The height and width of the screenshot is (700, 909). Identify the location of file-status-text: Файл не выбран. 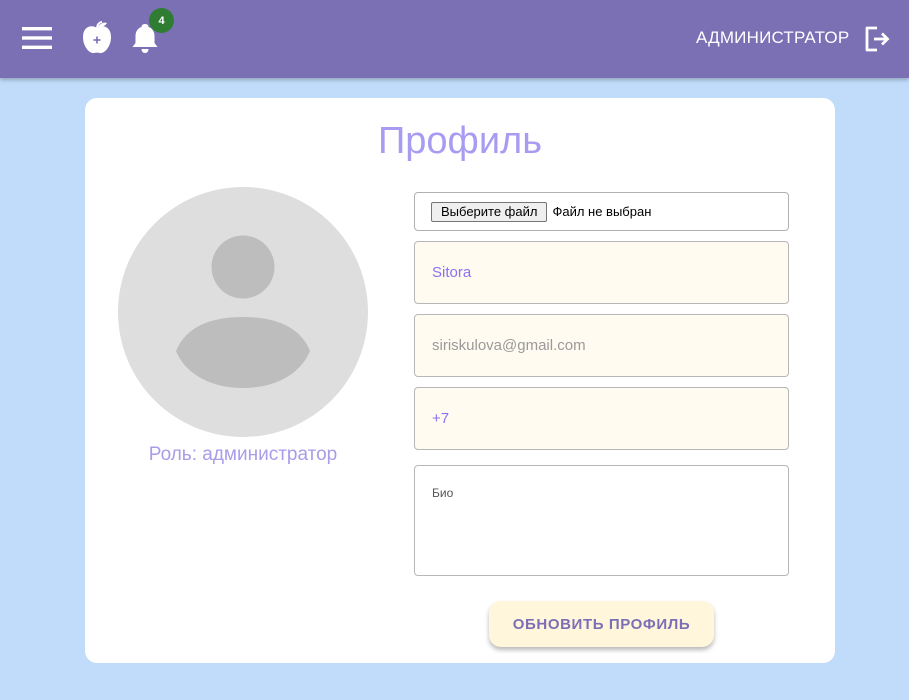
(602, 211).